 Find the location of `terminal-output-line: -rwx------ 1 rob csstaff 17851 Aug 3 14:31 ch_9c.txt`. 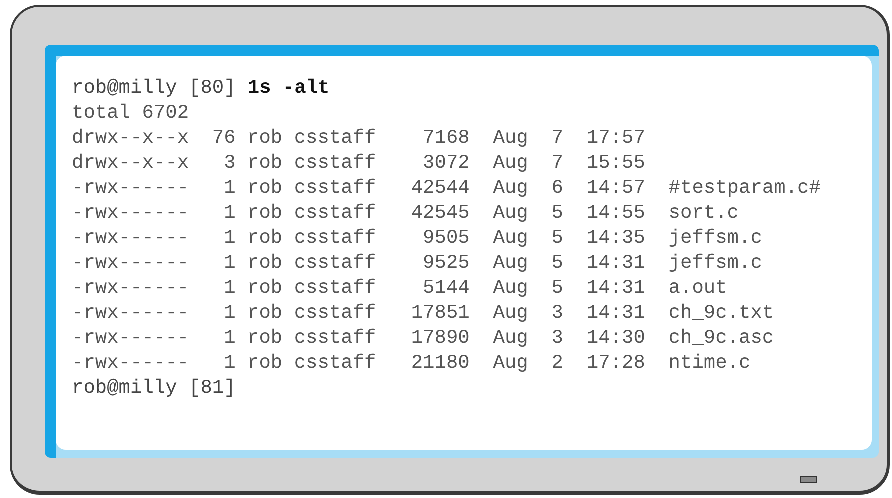

terminal-output-line: -rwx------ 1 rob csstaff 17851 Aug 3 14:31 ch_9c.txt is located at coordinates (423, 313).